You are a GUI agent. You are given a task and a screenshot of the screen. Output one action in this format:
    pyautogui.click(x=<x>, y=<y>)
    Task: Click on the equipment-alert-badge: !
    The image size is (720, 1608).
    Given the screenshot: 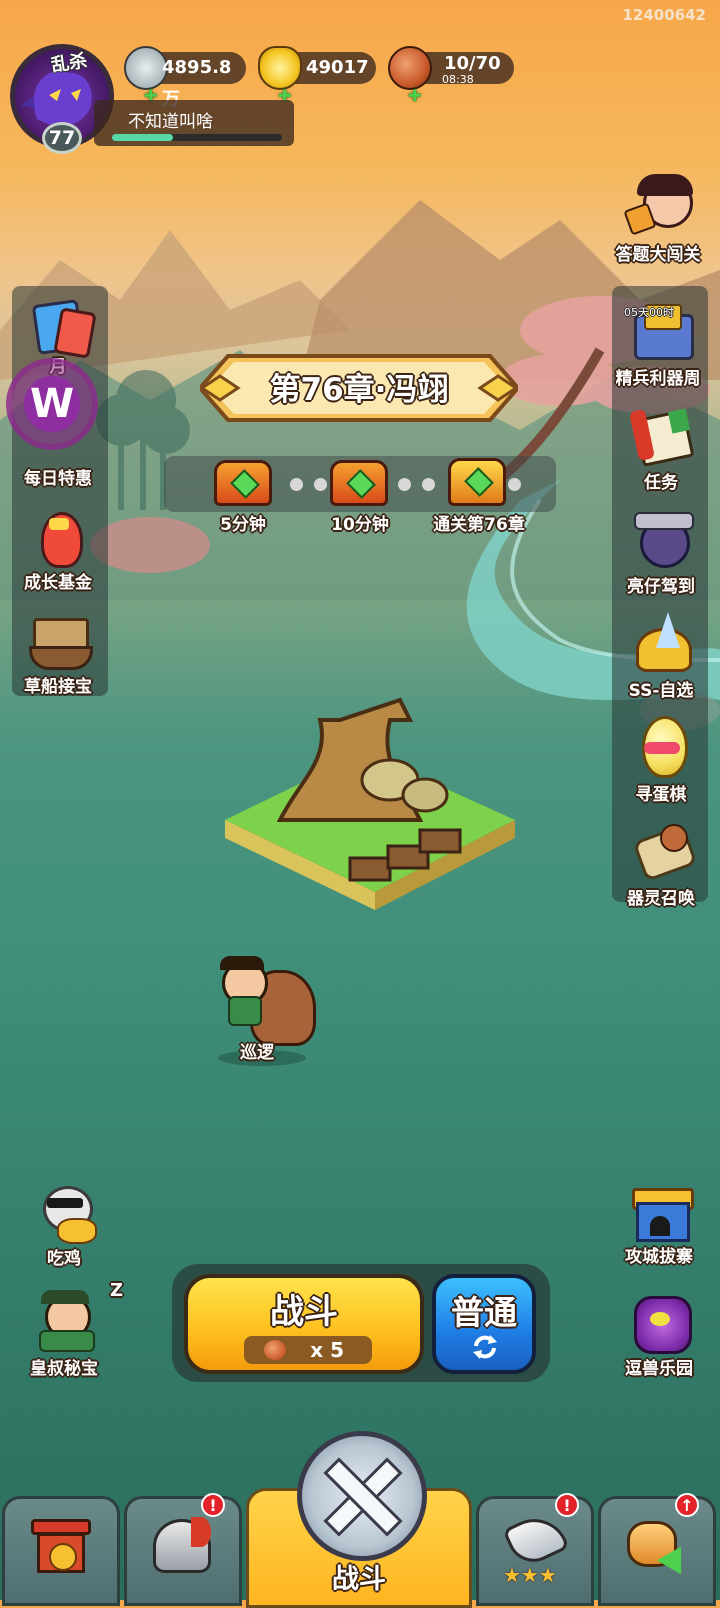 What is the action you would take?
    pyautogui.click(x=213, y=1505)
    